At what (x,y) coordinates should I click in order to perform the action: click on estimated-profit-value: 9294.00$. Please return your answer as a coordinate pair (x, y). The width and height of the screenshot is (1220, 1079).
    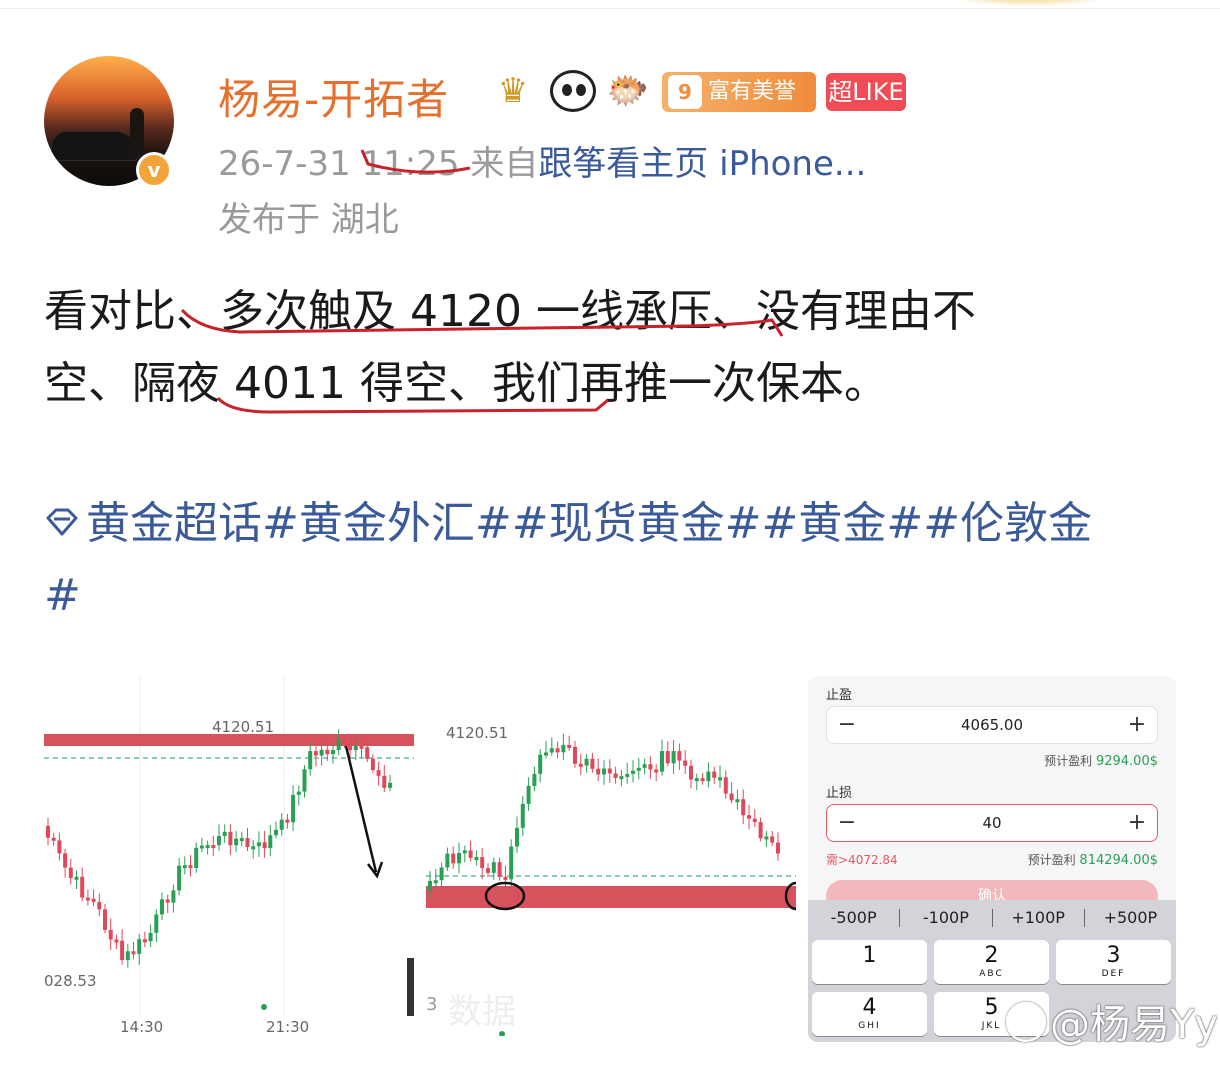
    Looking at the image, I should click on (1126, 761).